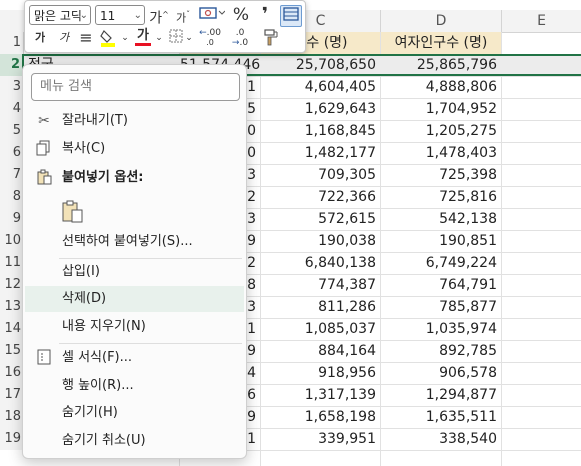 The width and height of the screenshot is (581, 466). I want to click on center-align-button: ≡, so click(86, 38).